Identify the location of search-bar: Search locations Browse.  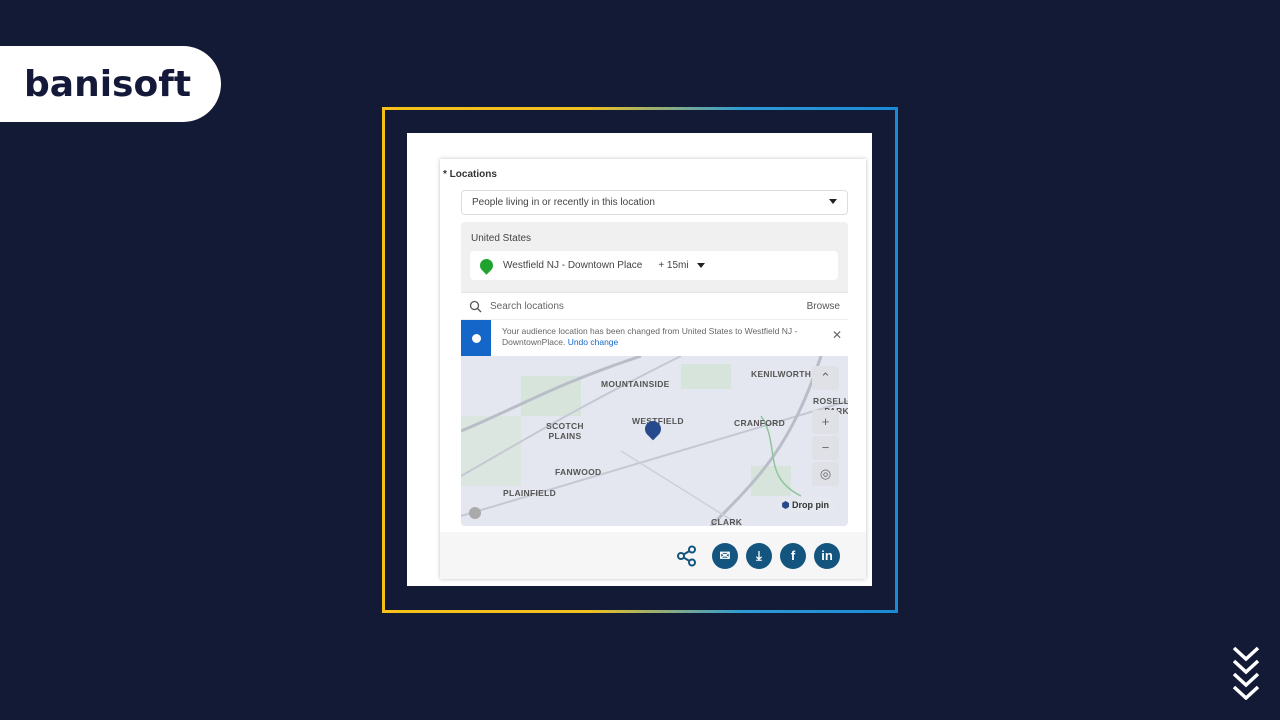
(654, 305).